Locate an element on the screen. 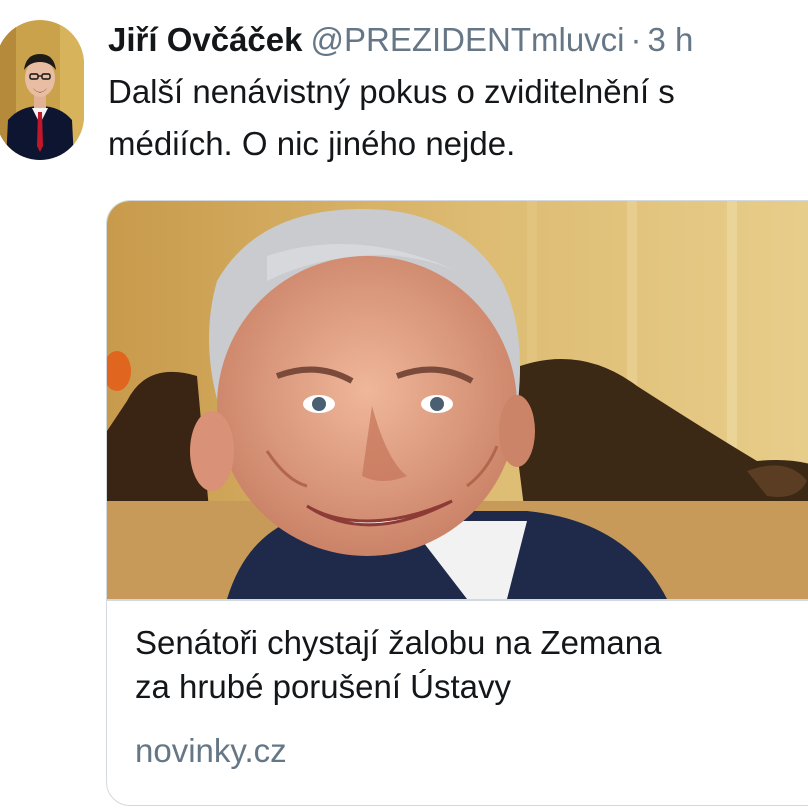 This screenshot has width=808, height=808. author-name: Jiří Ovčáček is located at coordinates (205, 39).